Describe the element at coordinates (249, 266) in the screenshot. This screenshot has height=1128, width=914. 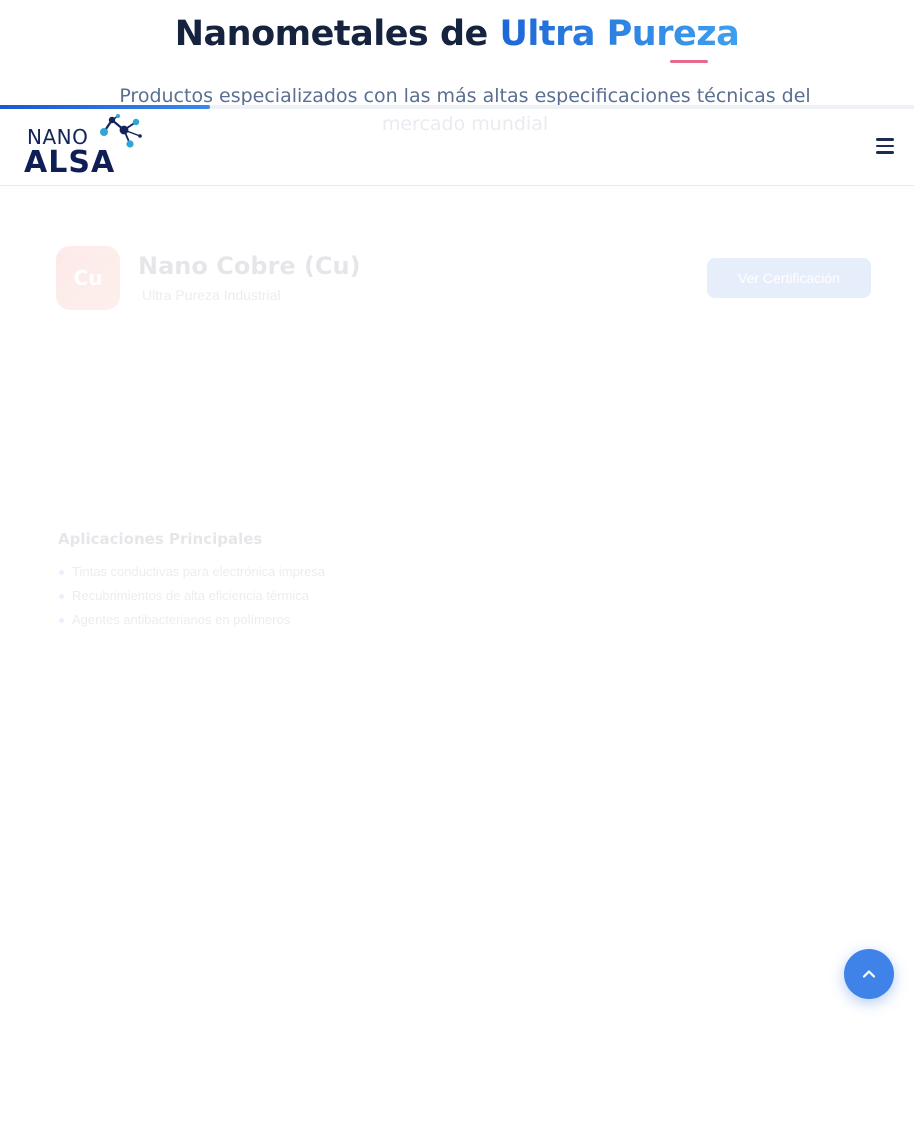
I see `product-name: Nano Cobre (Cu)` at that location.